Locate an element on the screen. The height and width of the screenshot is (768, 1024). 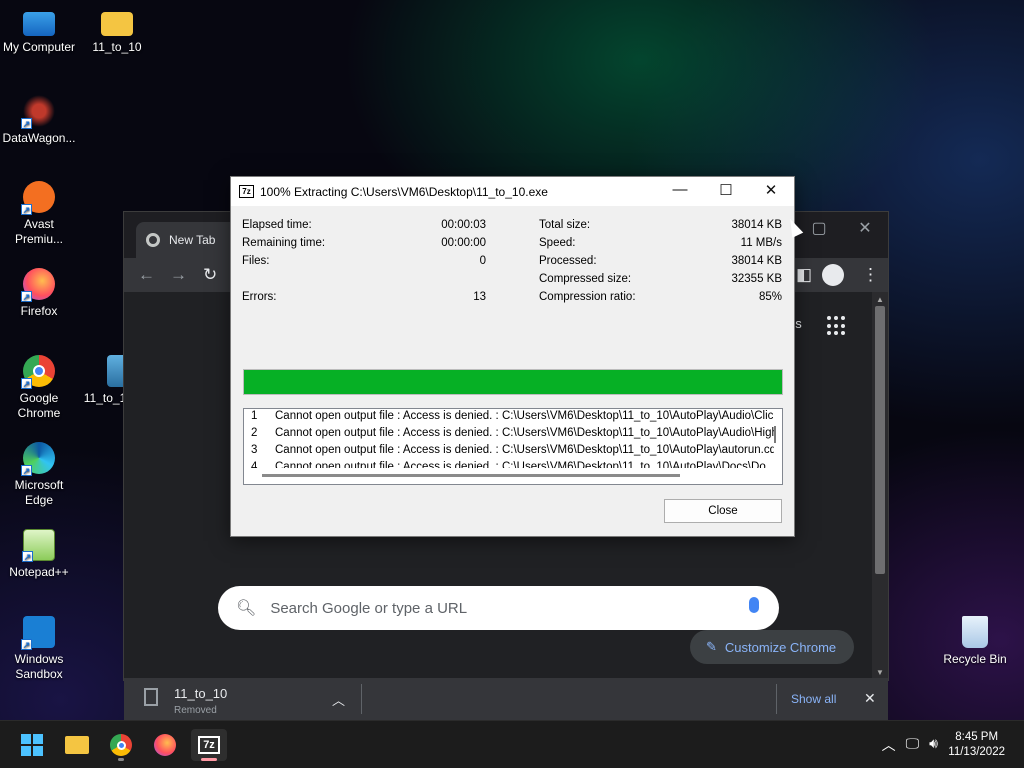
scroll-up-arrow-icon: ▲ is located at coordinates (880, 299).